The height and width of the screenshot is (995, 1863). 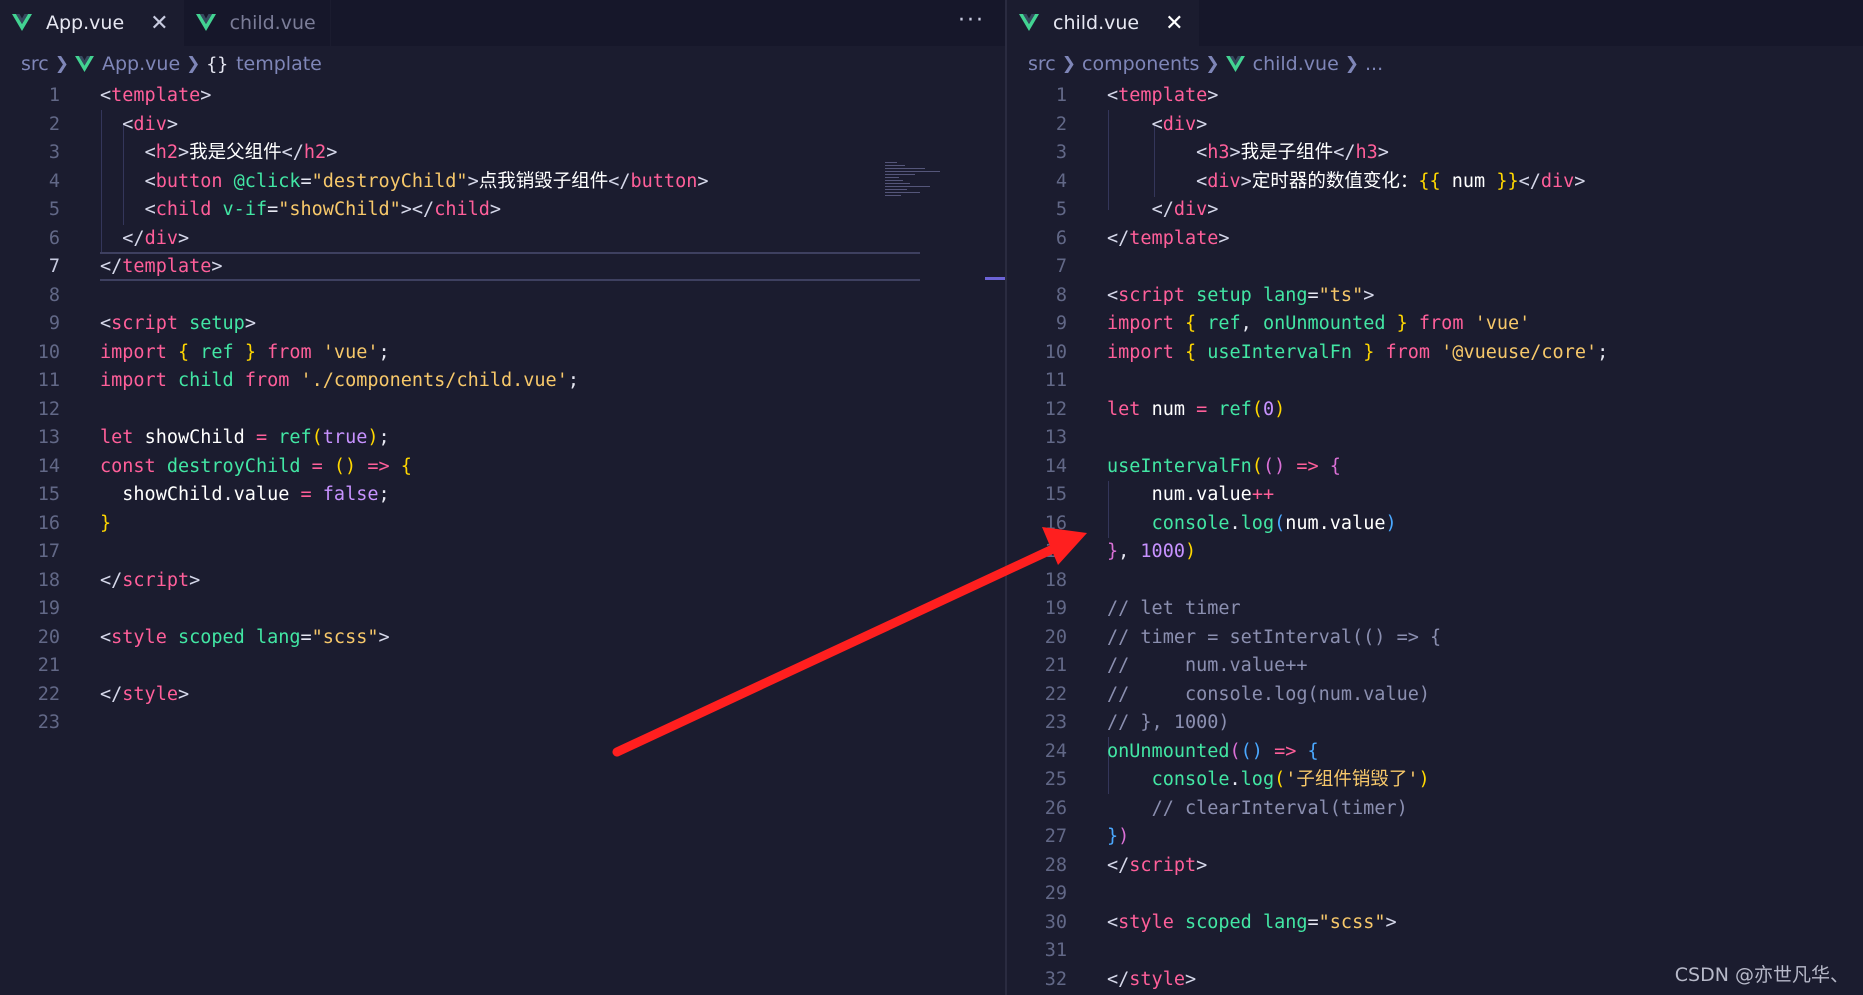 I want to click on code-line: 11, so click(x=1055, y=380).